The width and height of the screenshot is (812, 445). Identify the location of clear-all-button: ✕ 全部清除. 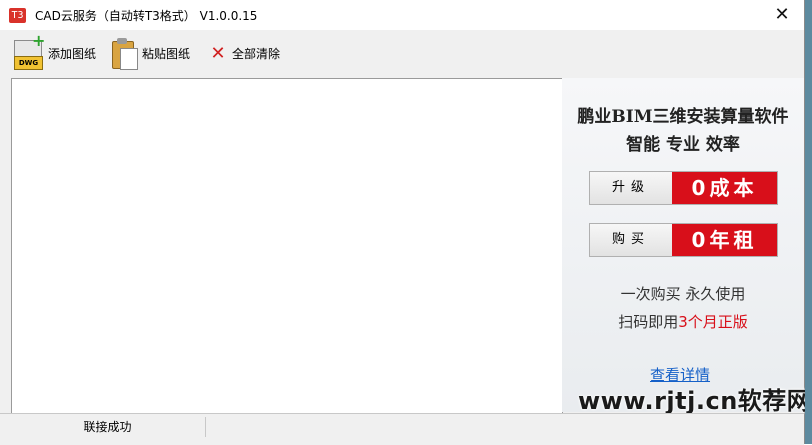
(244, 53).